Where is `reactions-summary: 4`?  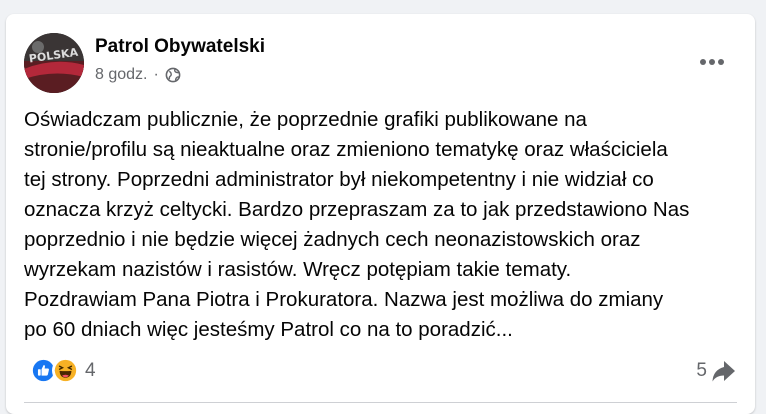 reactions-summary: 4 is located at coordinates (63, 370).